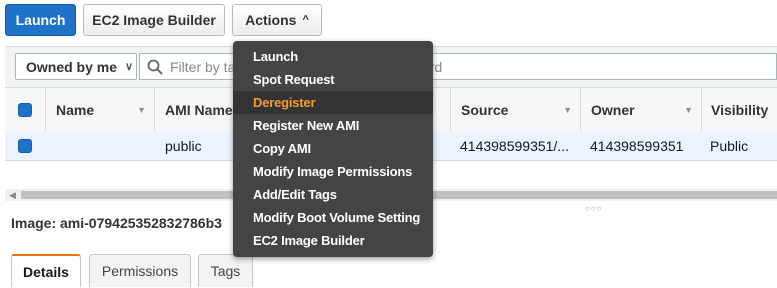 The height and width of the screenshot is (288, 777). I want to click on chevron-up-icon: ^, so click(305, 20).